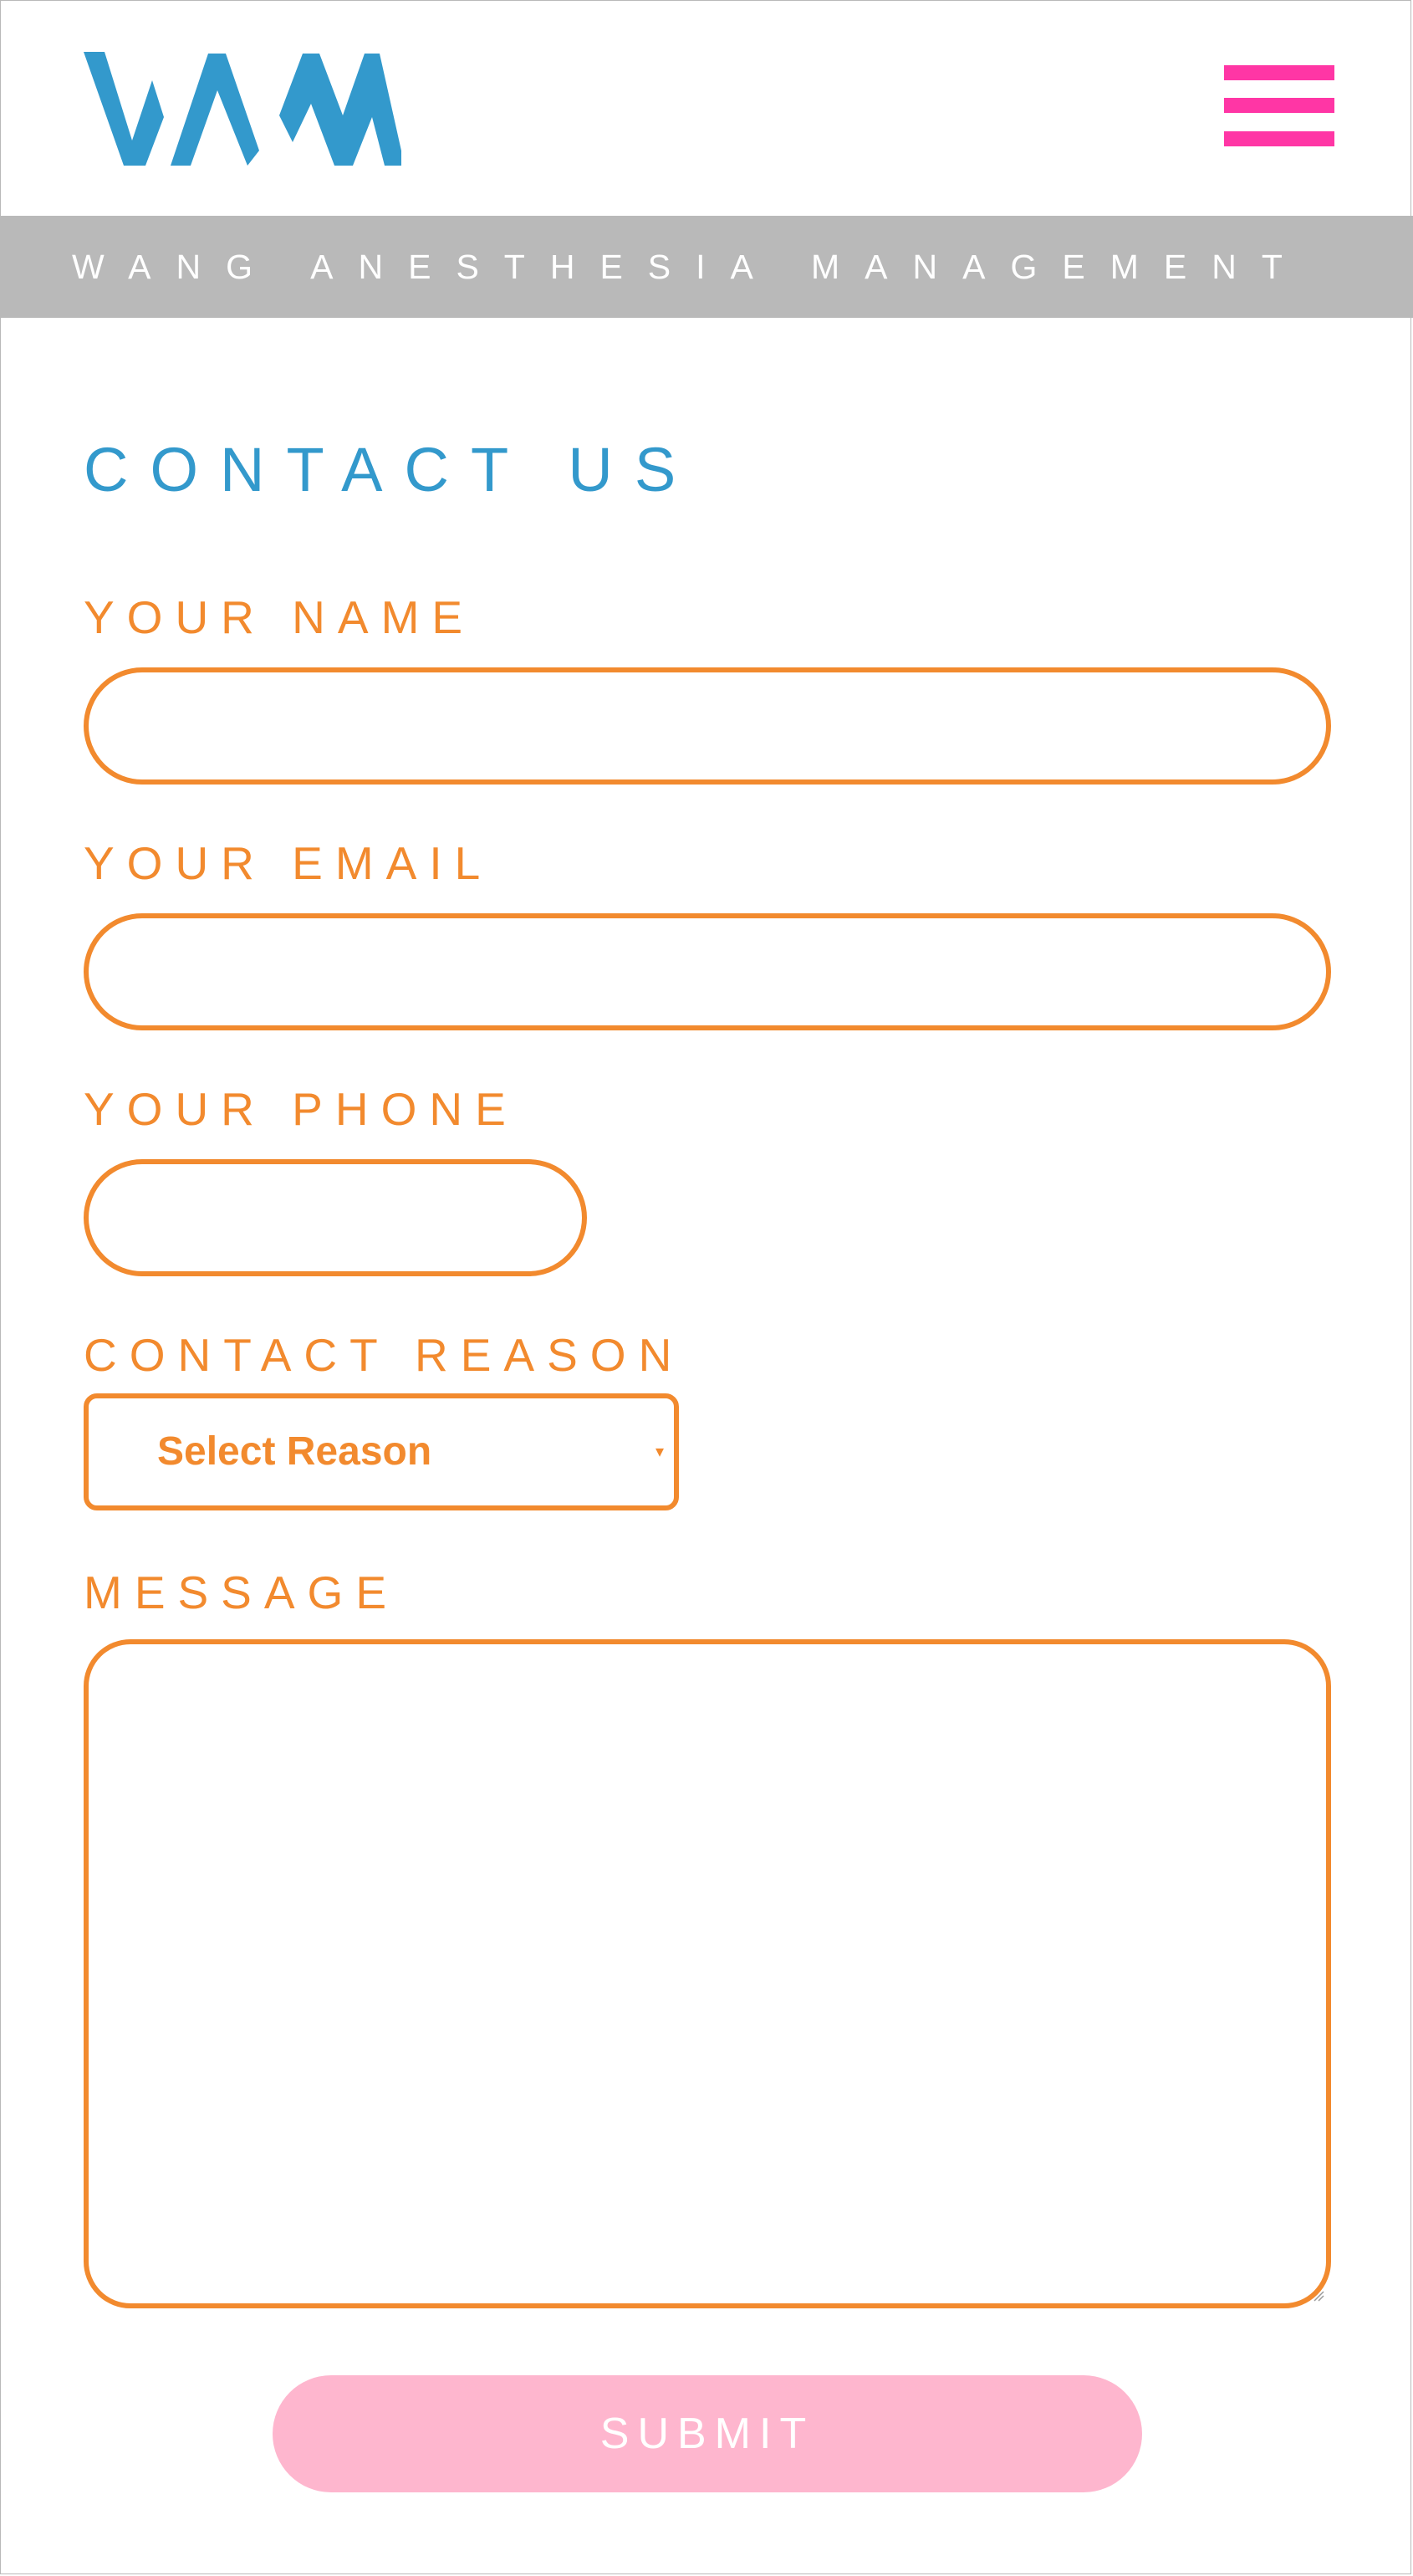  I want to click on contact-reason-label: CONTACT REASON, so click(384, 1355).